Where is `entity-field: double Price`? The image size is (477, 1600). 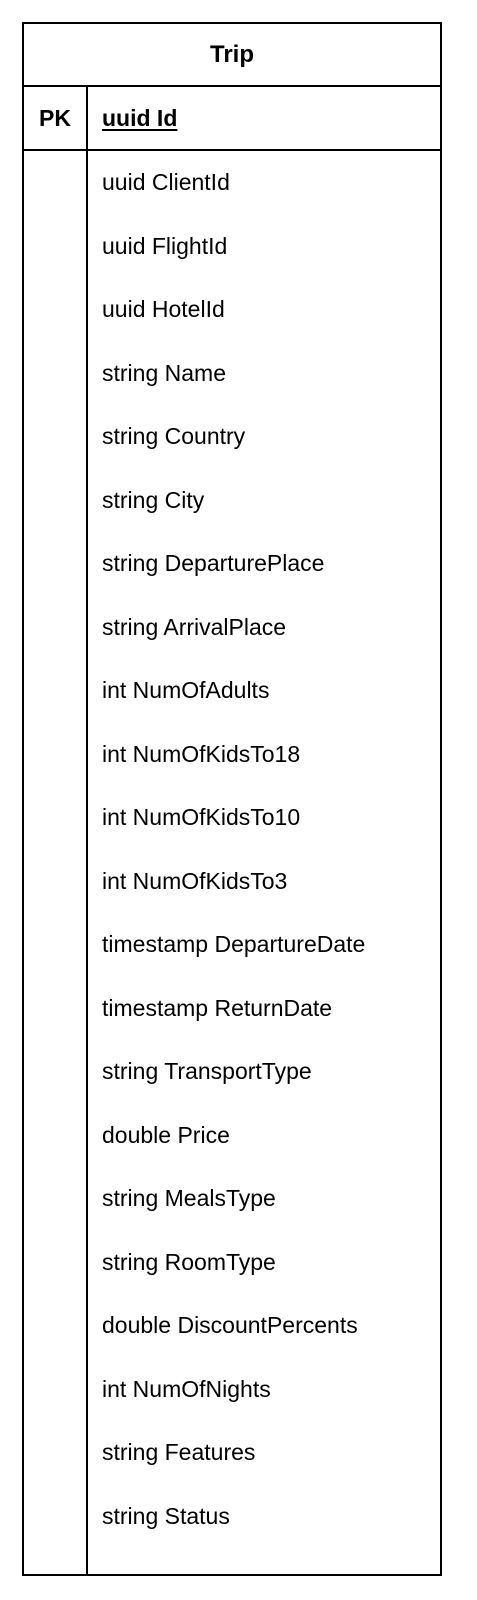 entity-field: double Price is located at coordinates (166, 1134).